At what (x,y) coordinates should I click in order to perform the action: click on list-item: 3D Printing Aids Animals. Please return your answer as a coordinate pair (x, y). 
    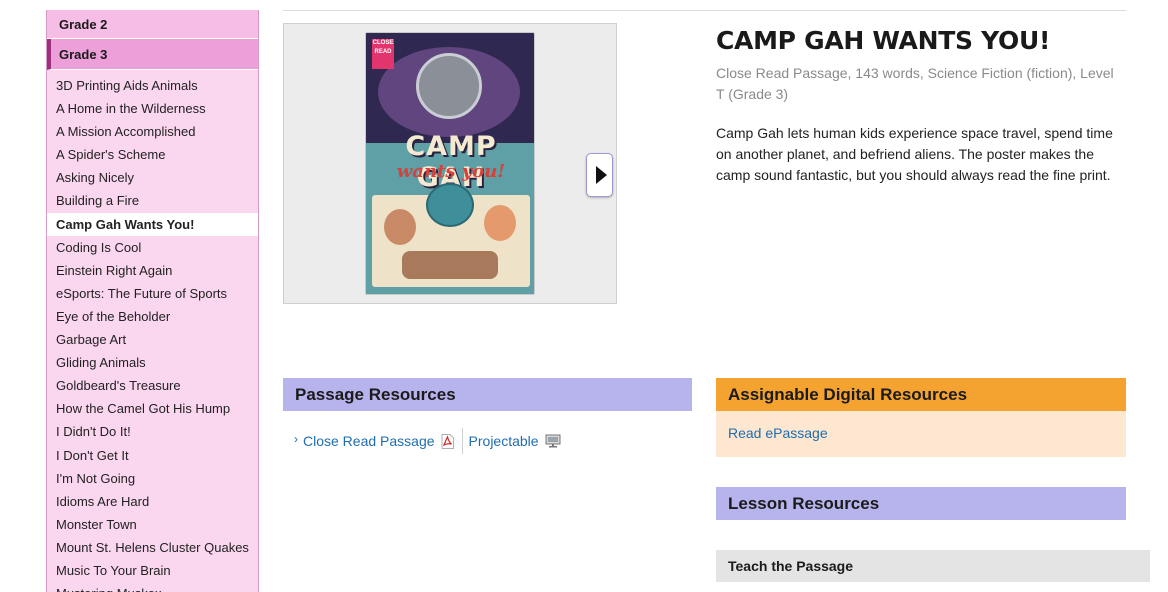
    Looking at the image, I should click on (152, 85).